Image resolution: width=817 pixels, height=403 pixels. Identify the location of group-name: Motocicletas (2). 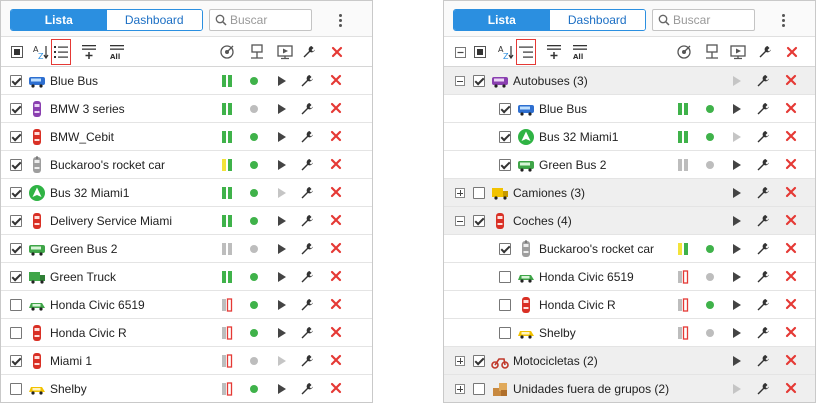
(555, 361).